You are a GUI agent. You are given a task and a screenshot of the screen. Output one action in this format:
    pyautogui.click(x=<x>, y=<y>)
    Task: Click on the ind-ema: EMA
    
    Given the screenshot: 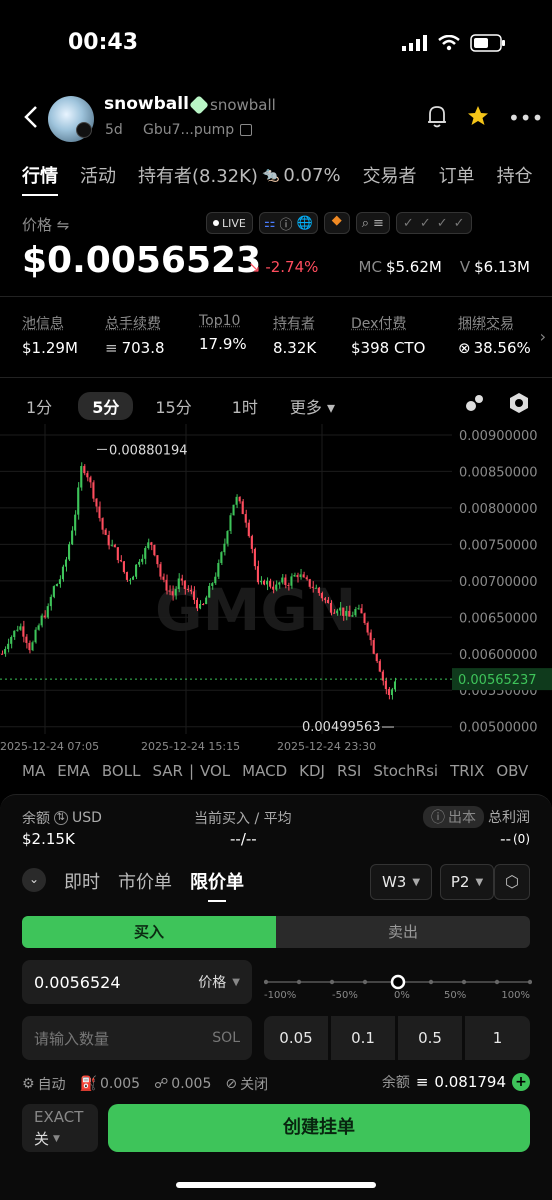 What is the action you would take?
    pyautogui.click(x=73, y=771)
    